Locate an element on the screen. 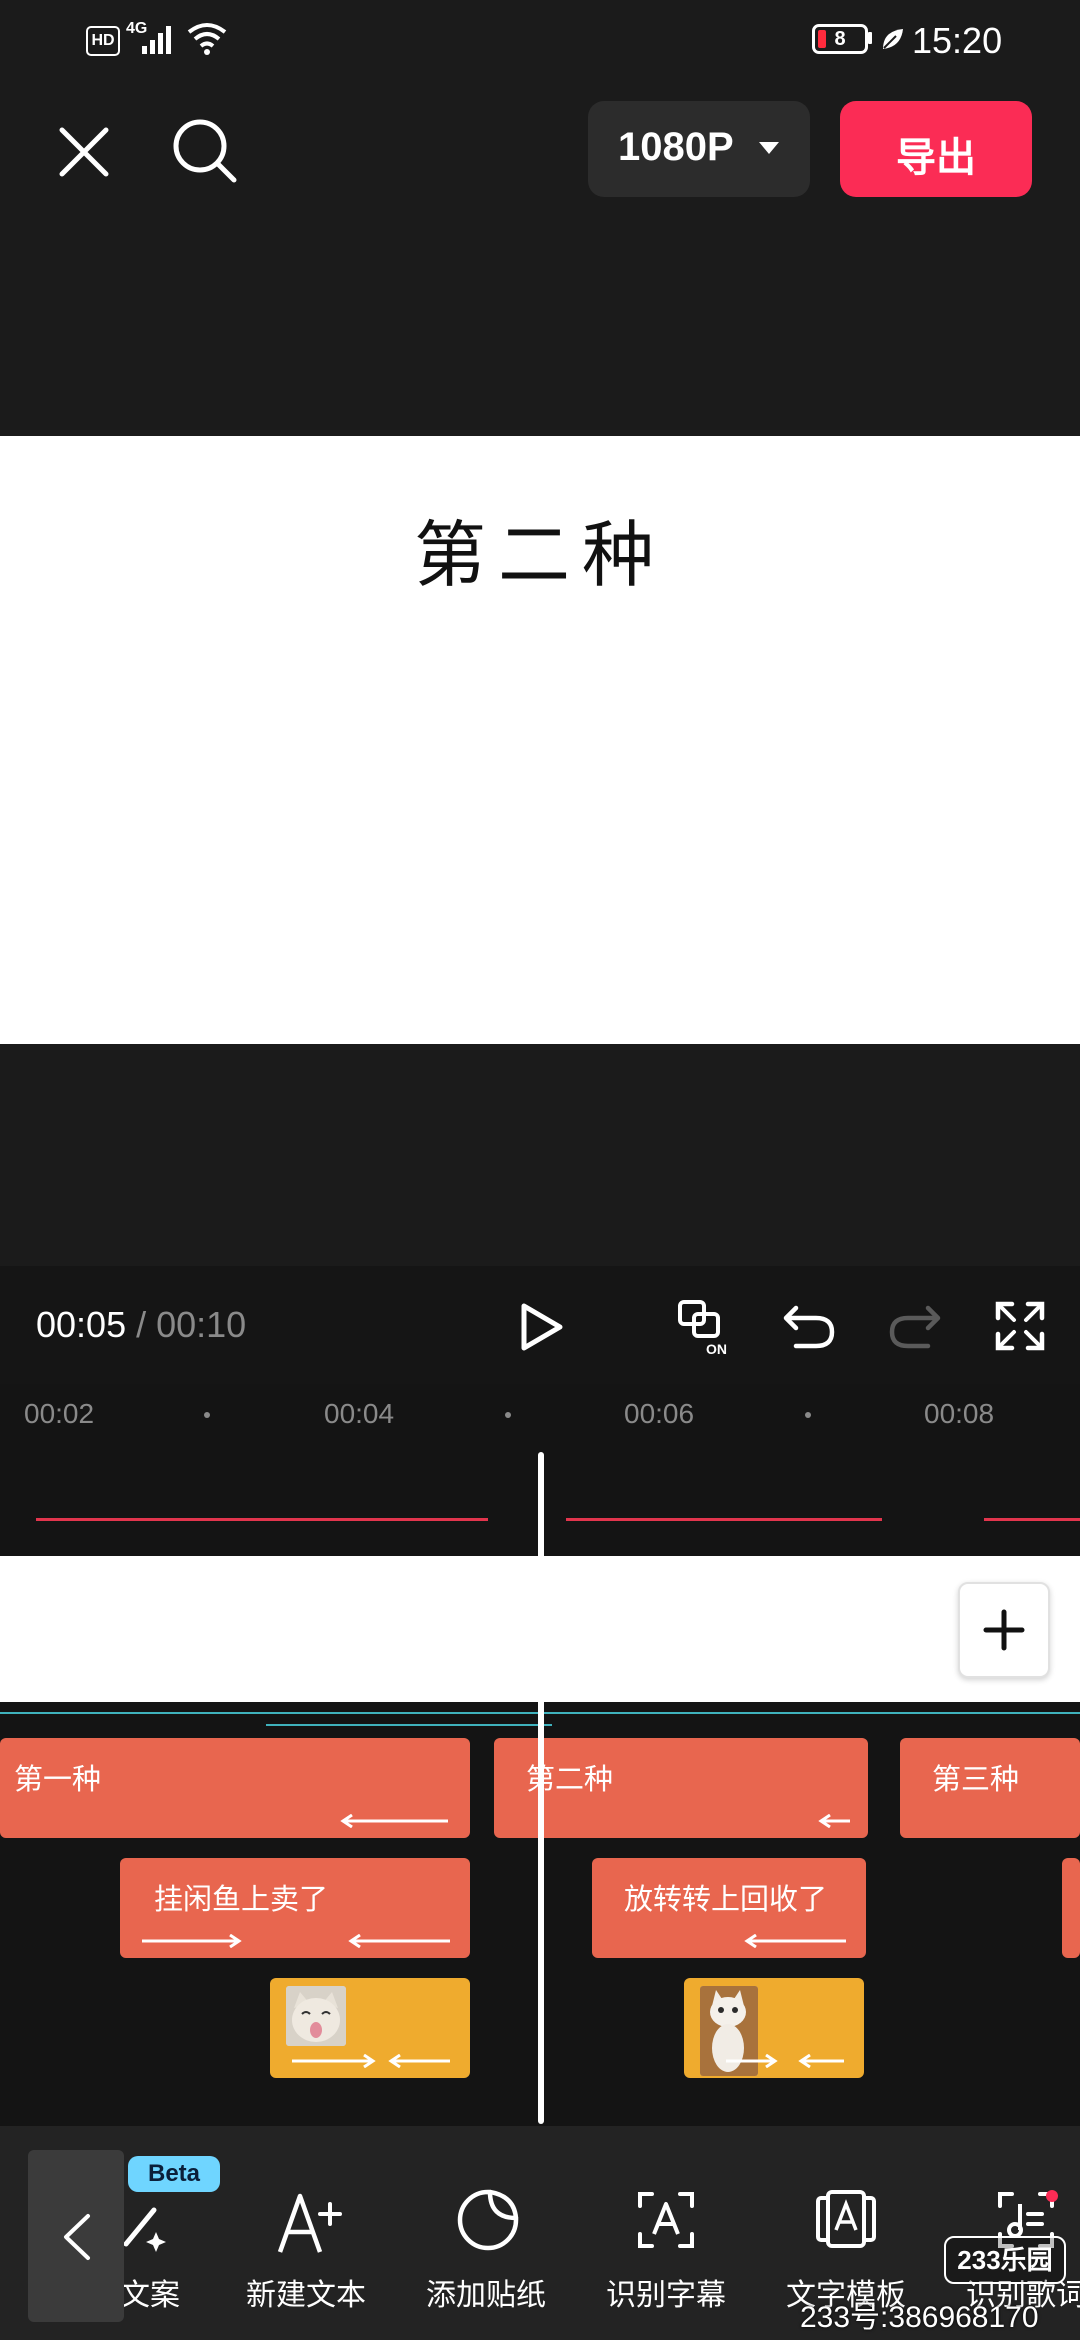 The height and width of the screenshot is (2340, 1080). caret-down-icon is located at coordinates (769, 148).